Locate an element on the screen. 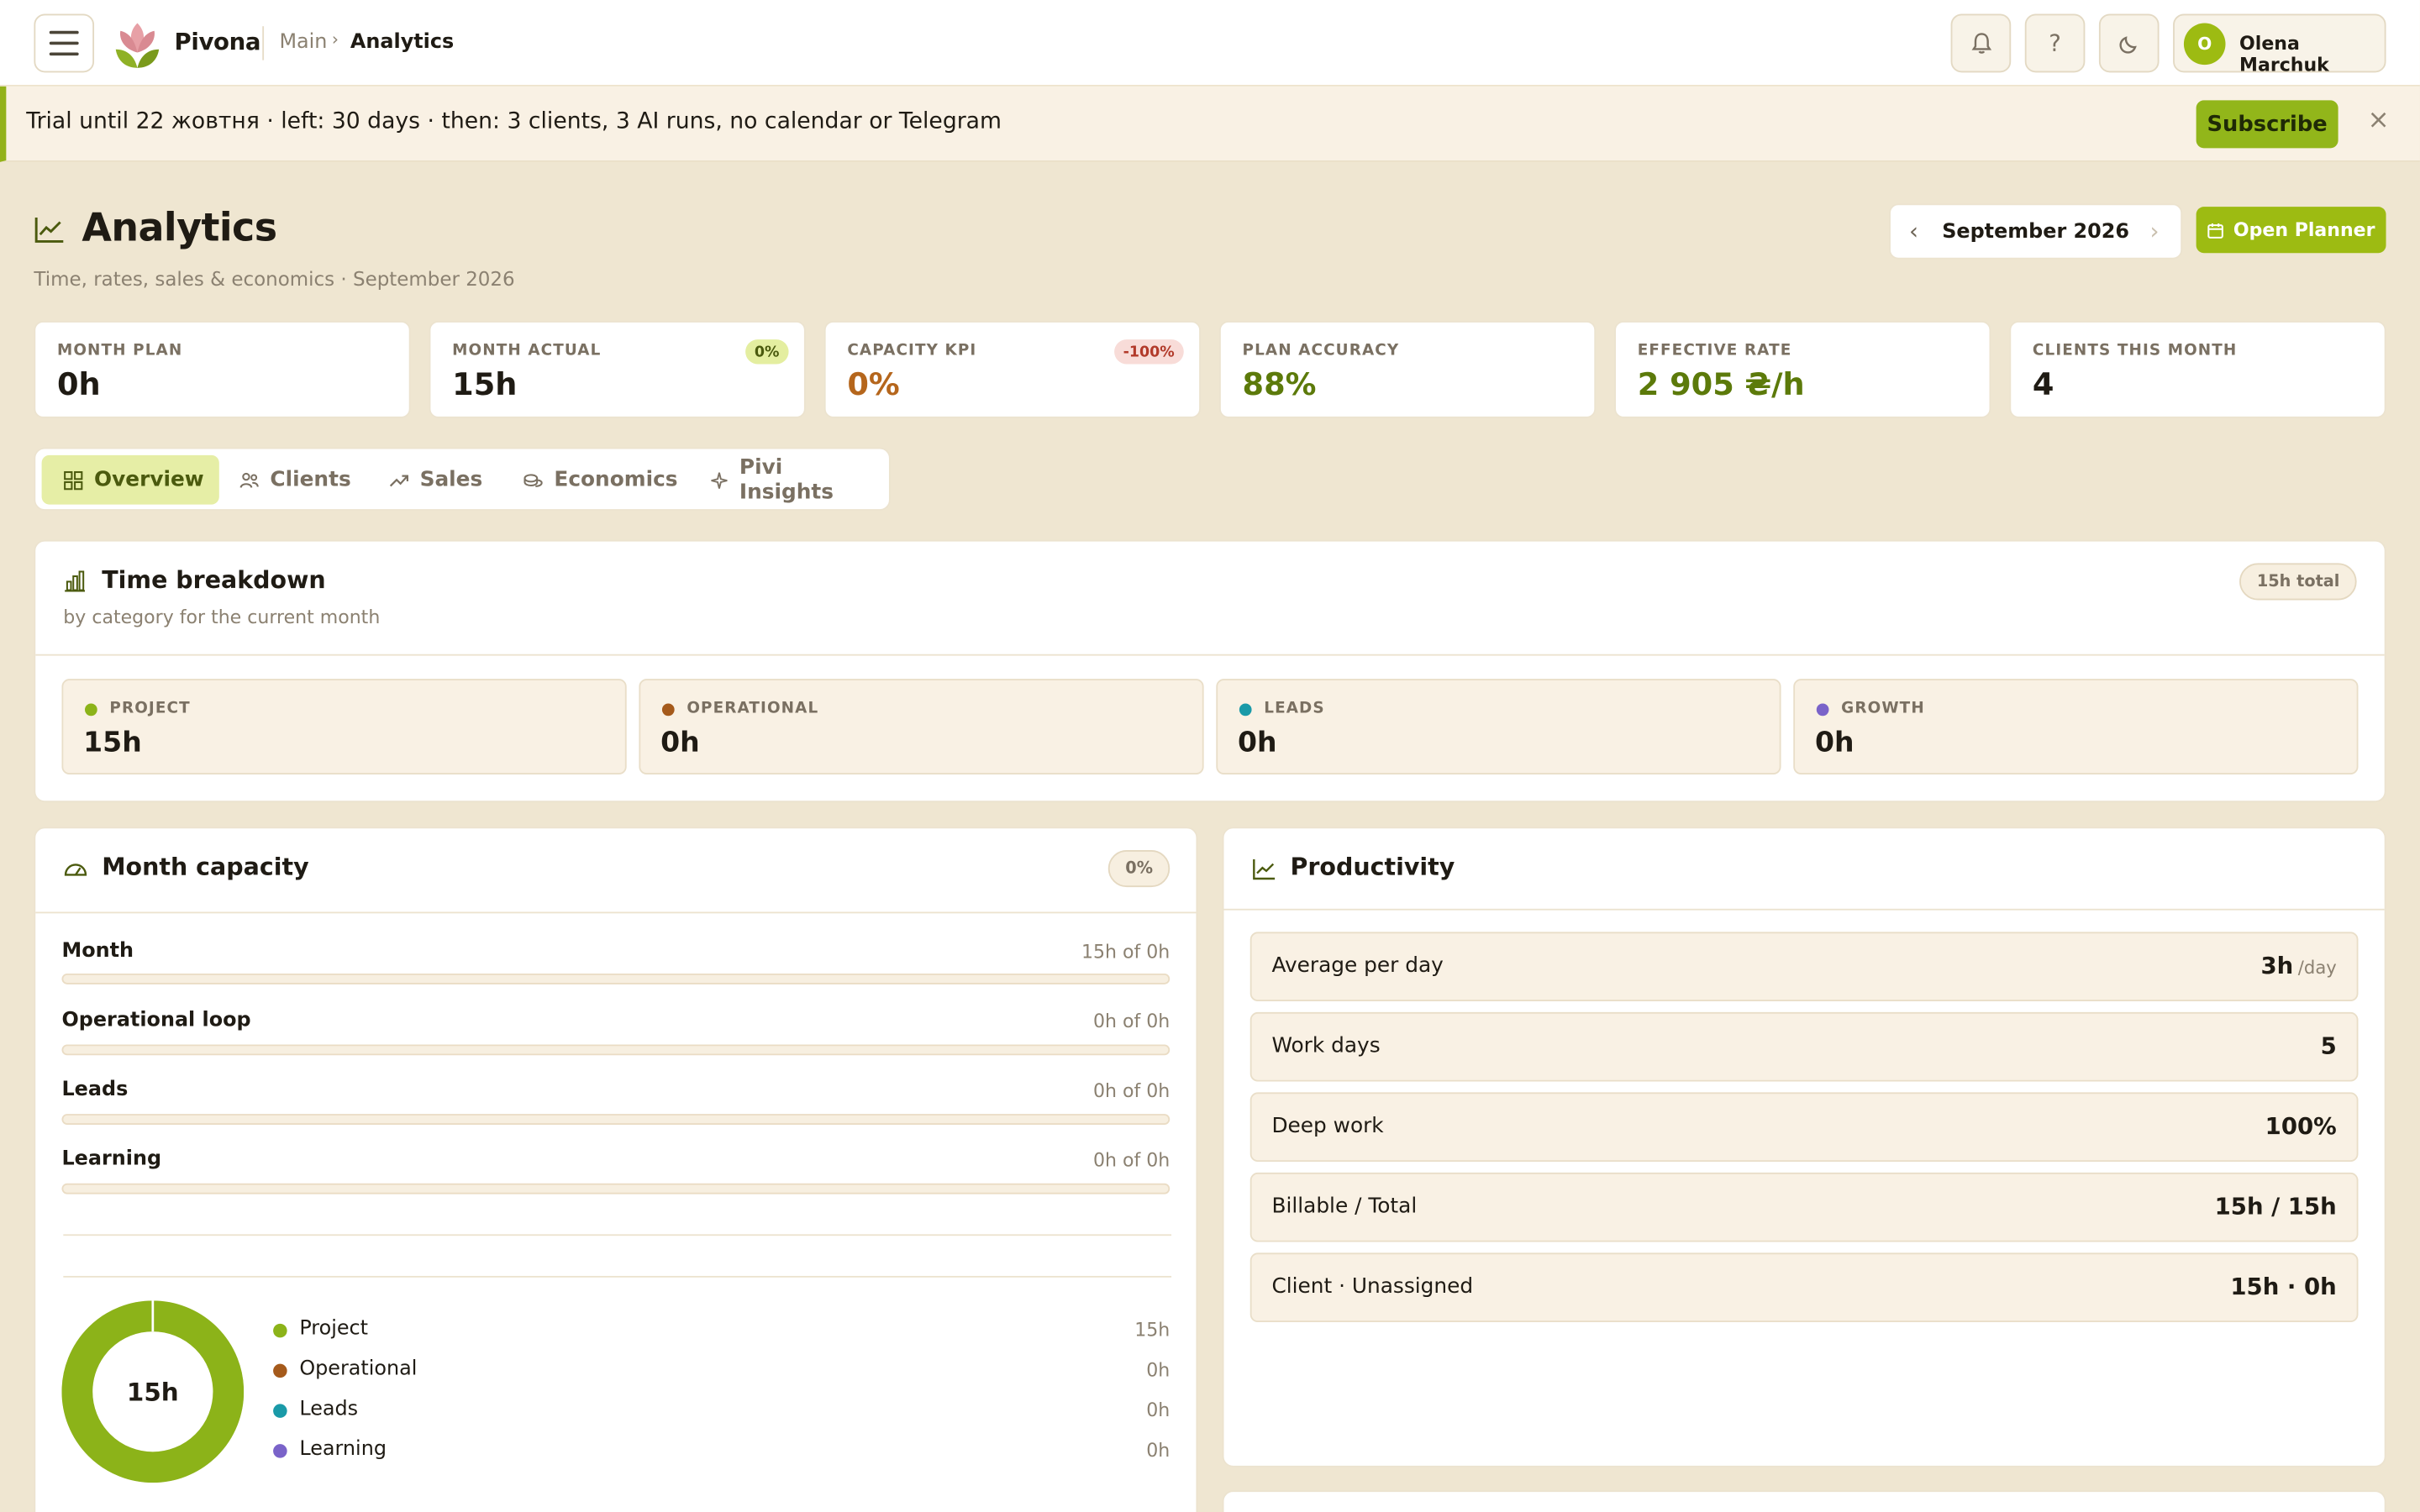 The image size is (2420, 1512). kpi-label: CAPACITY KPI is located at coordinates (912, 351).